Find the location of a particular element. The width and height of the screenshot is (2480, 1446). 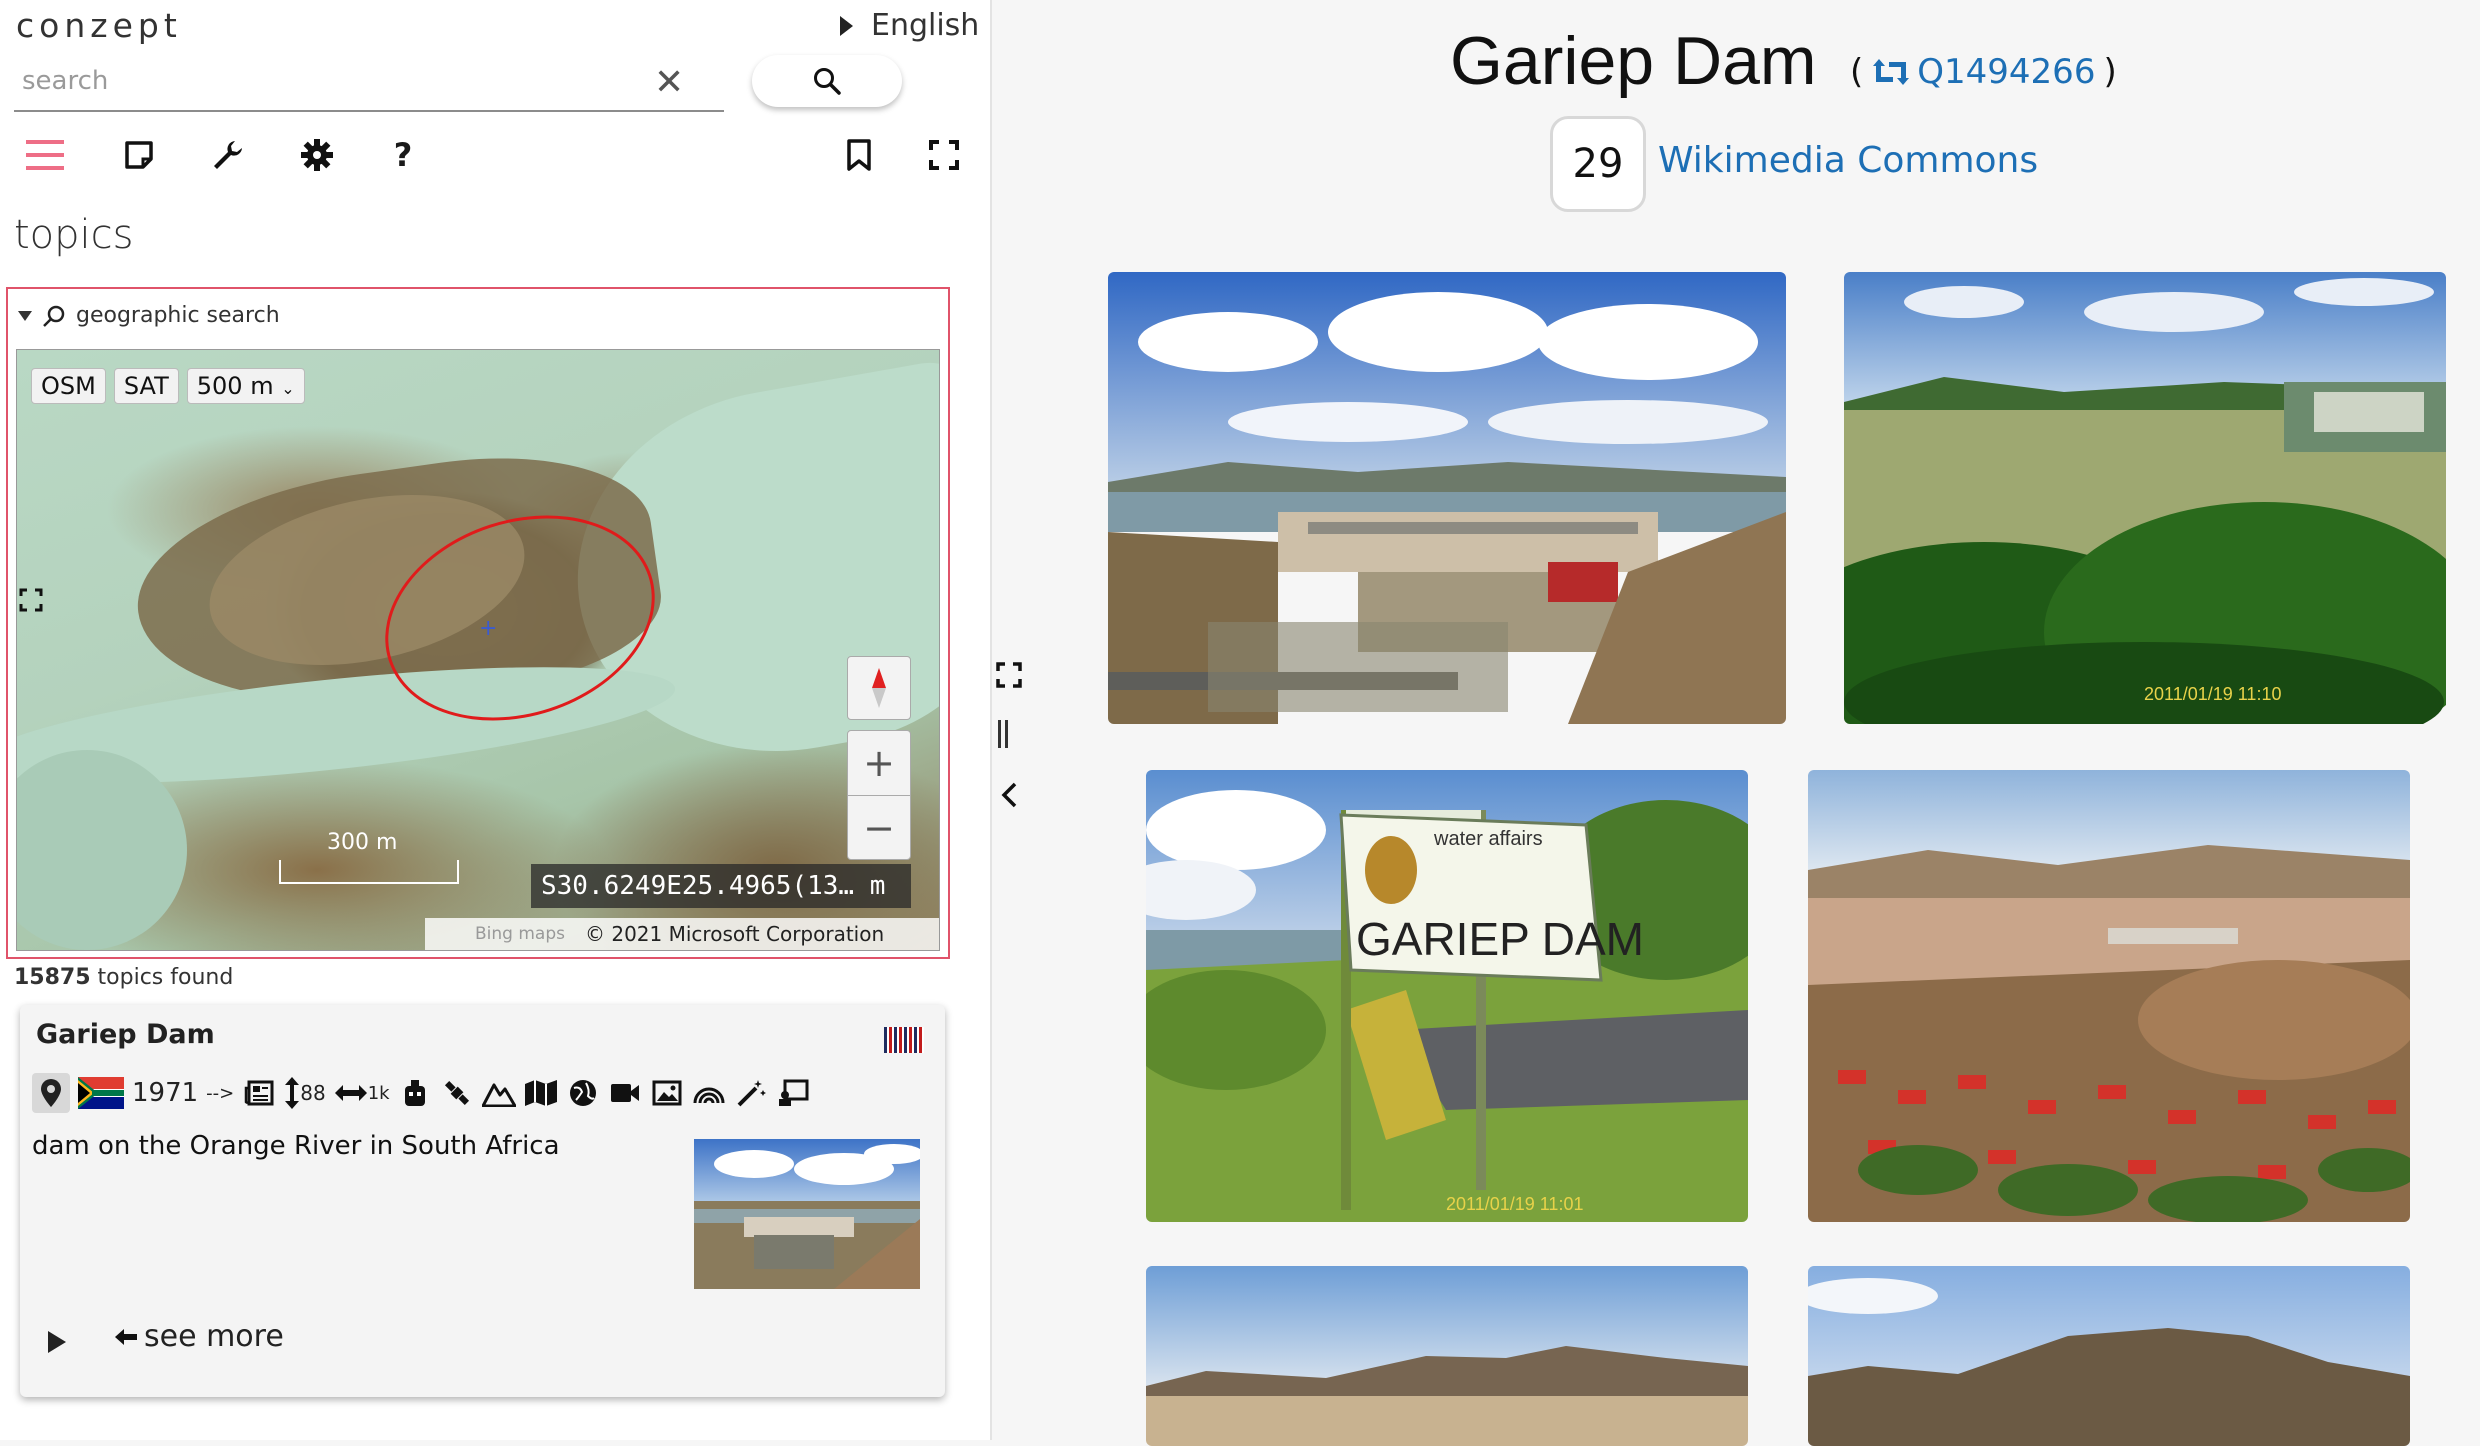

mountains-icon is located at coordinates (498, 1093).